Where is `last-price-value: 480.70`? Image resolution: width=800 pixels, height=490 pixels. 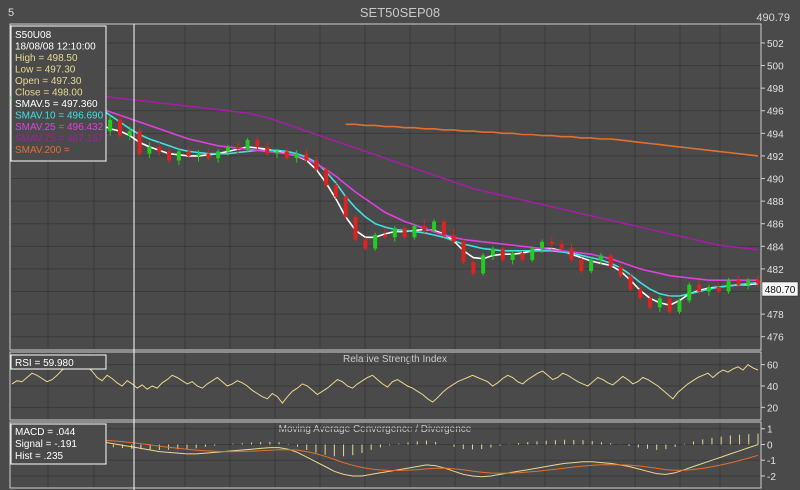 last-price-value: 480.70 is located at coordinates (780, 290).